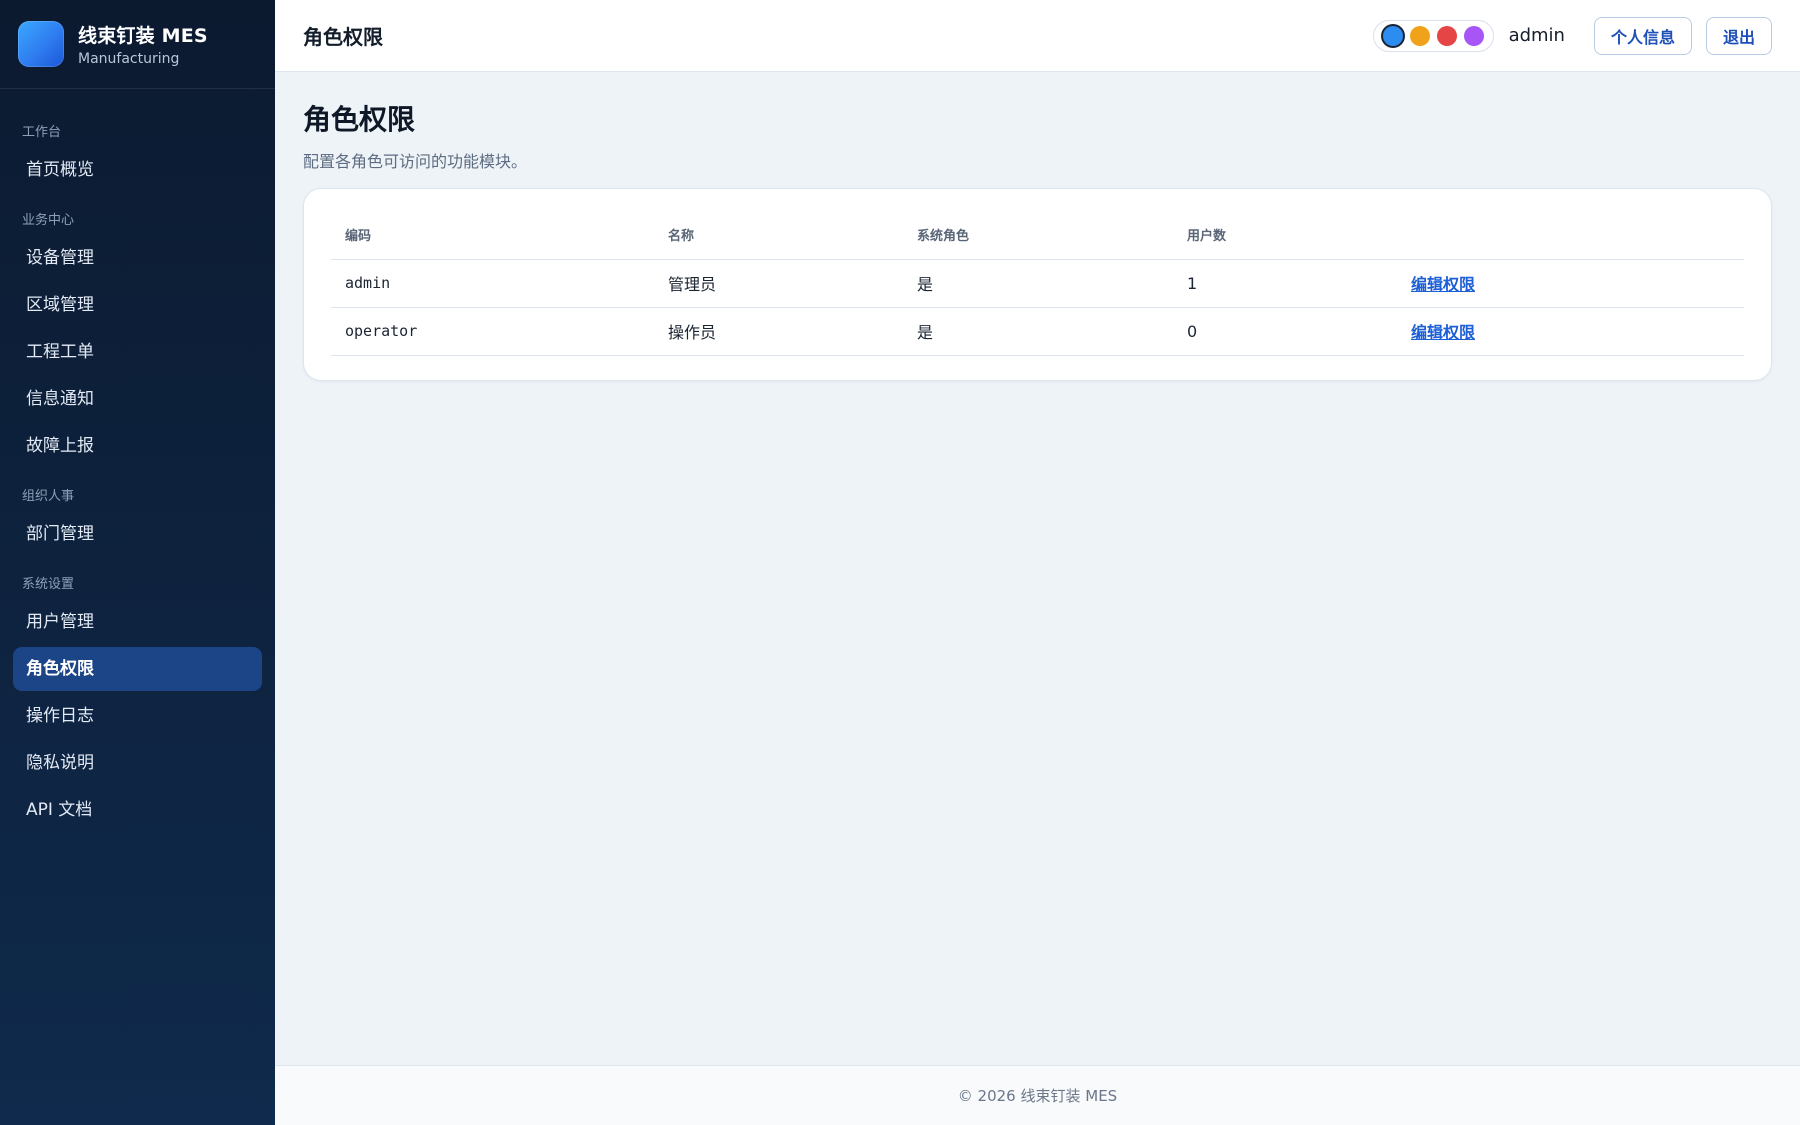 The height and width of the screenshot is (1125, 1800). I want to click on top-bar: 角色权限 admin 个人信息 退出, so click(1037, 36).